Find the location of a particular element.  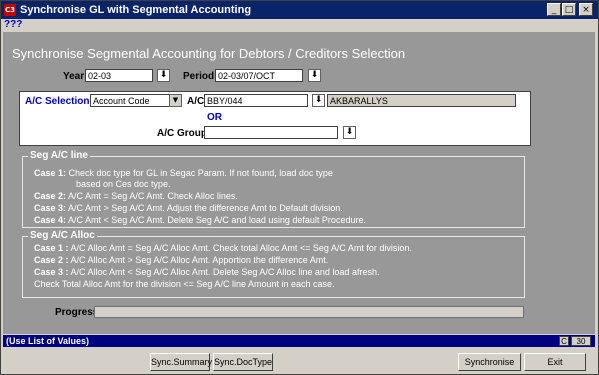

status-mode: C is located at coordinates (564, 341).